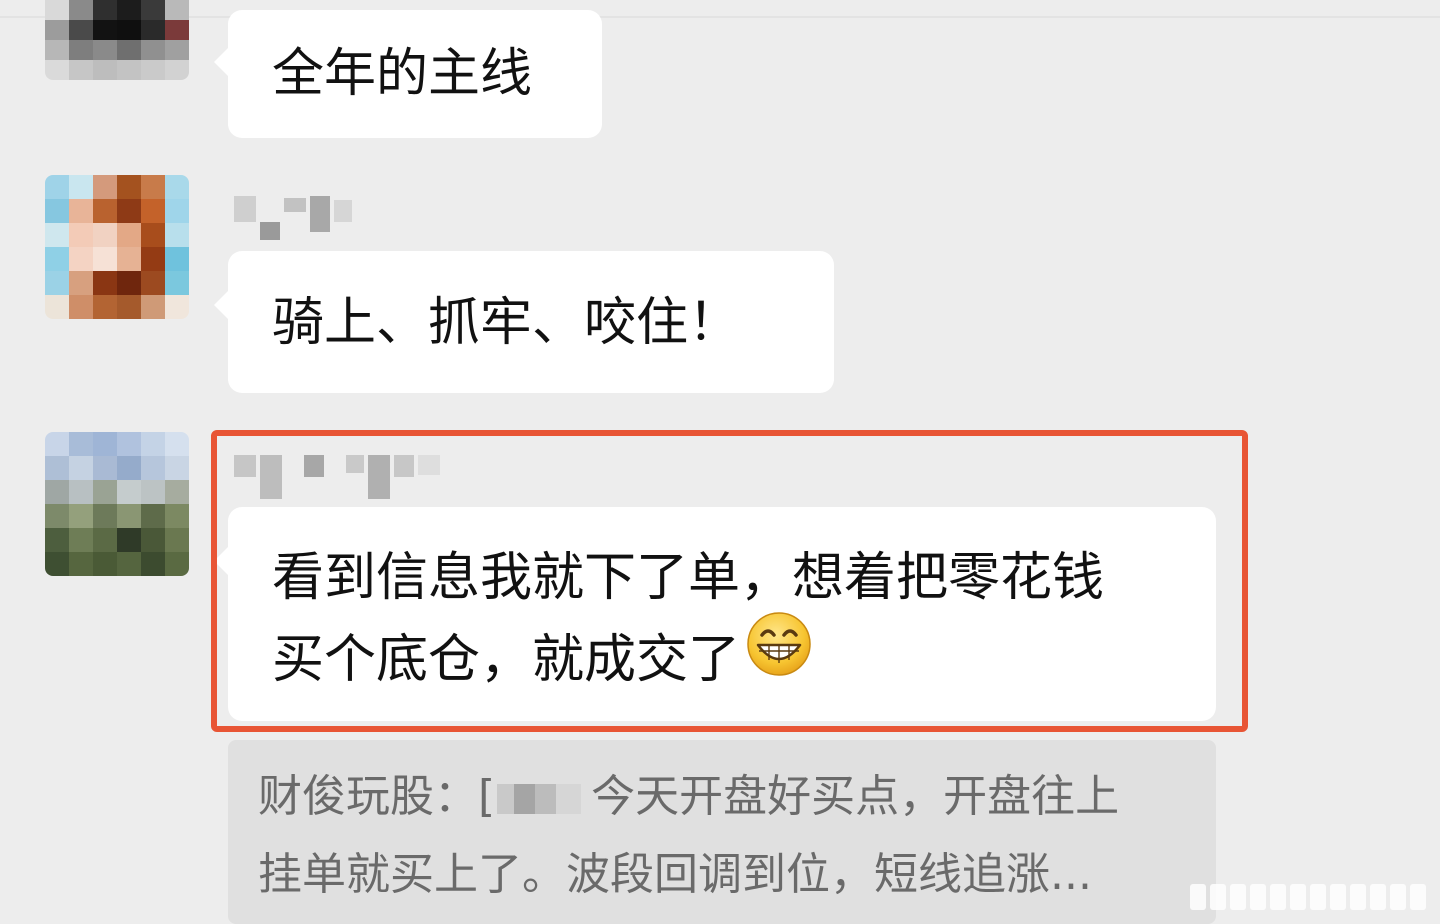 This screenshot has height=924, width=1440. What do you see at coordinates (377, 796) in the screenshot?
I see `quote-prefix: 财俊玩股：[` at bounding box center [377, 796].